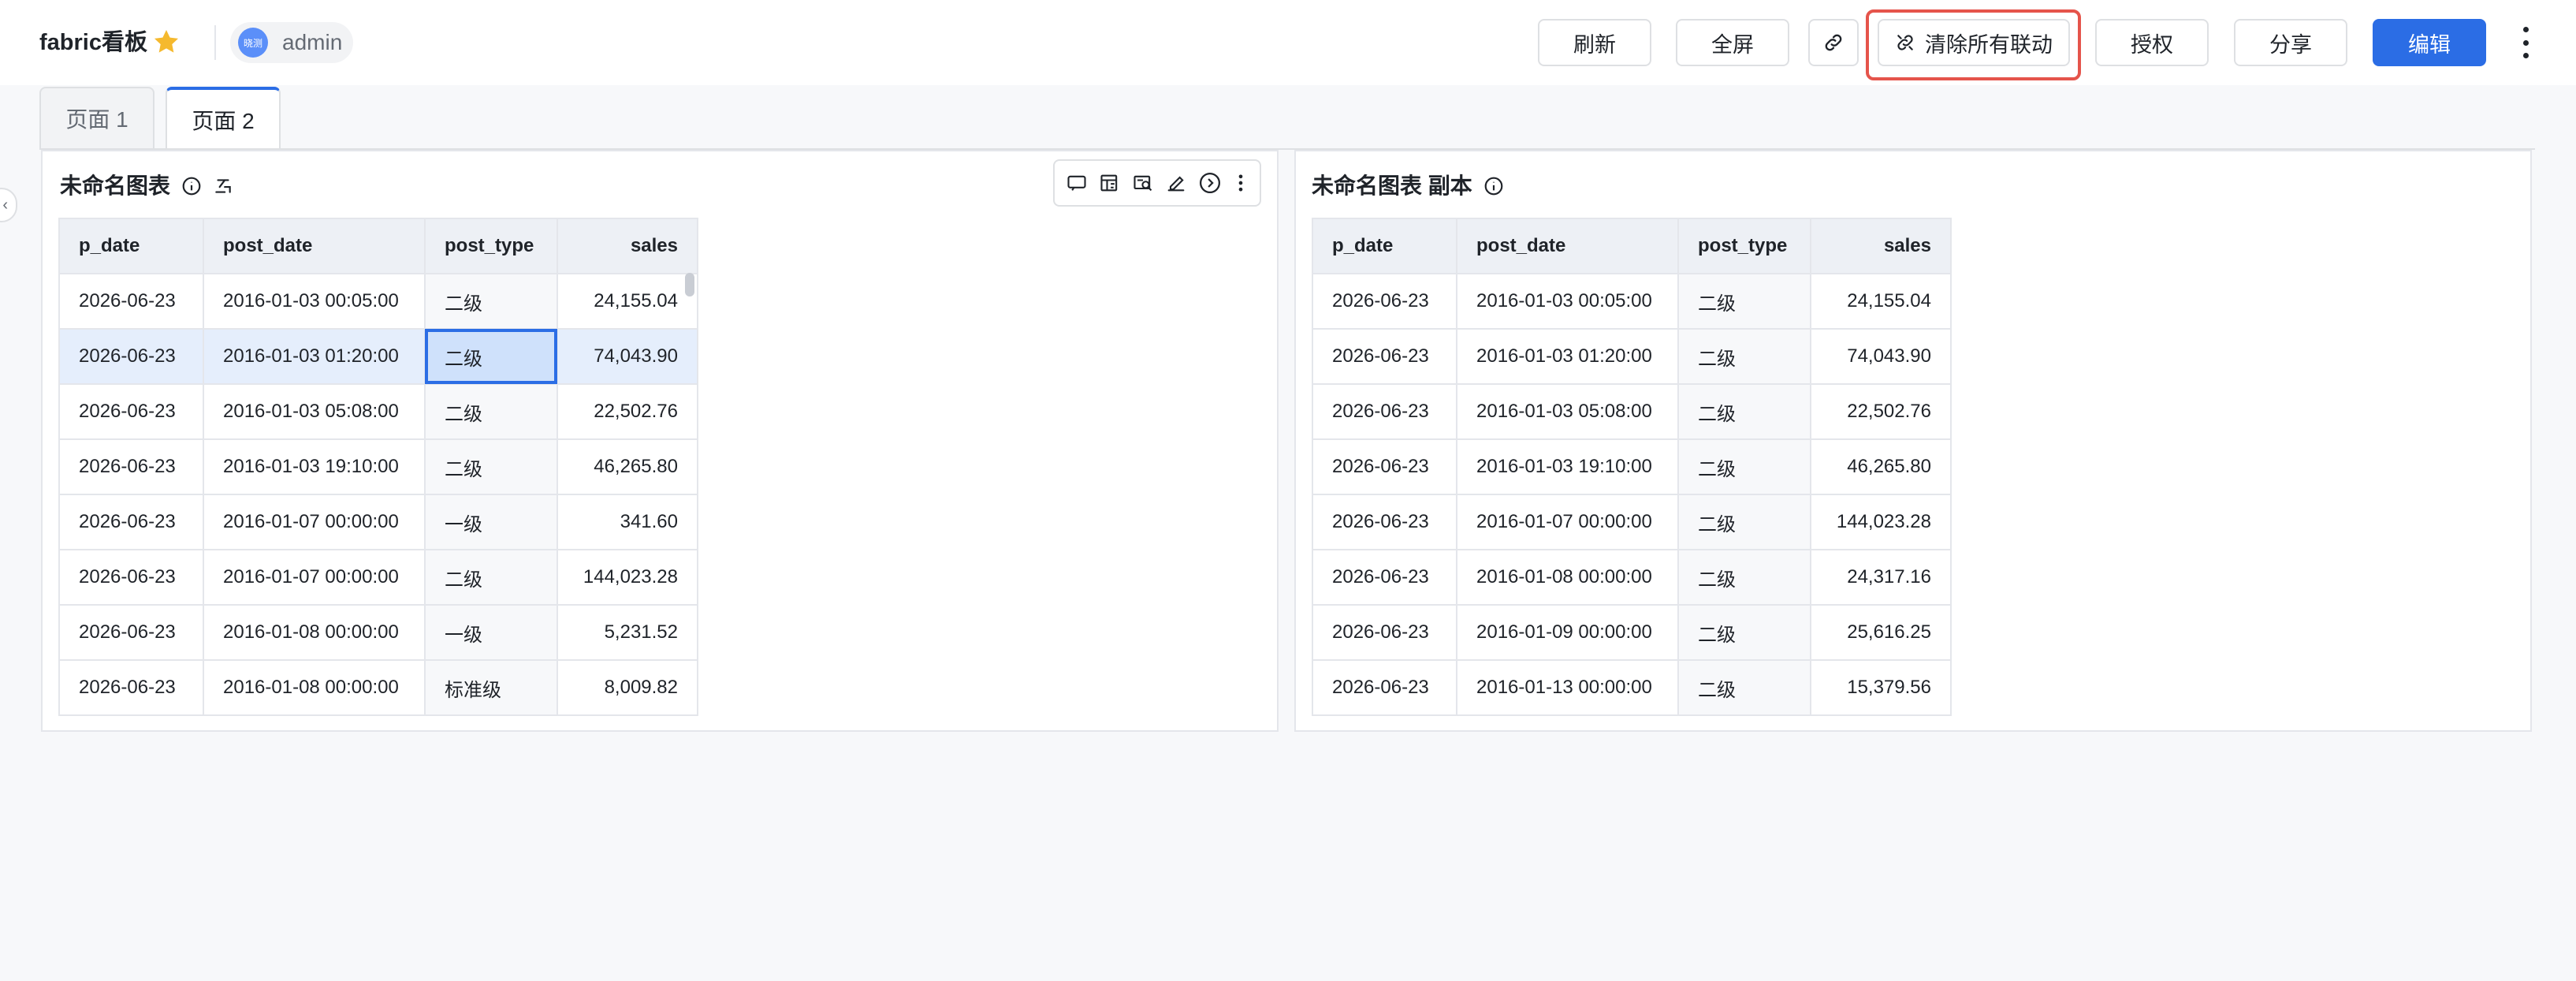 Image resolution: width=2576 pixels, height=981 pixels. I want to click on table-cell: 2016-01-09 00:00:00, so click(1567, 632).